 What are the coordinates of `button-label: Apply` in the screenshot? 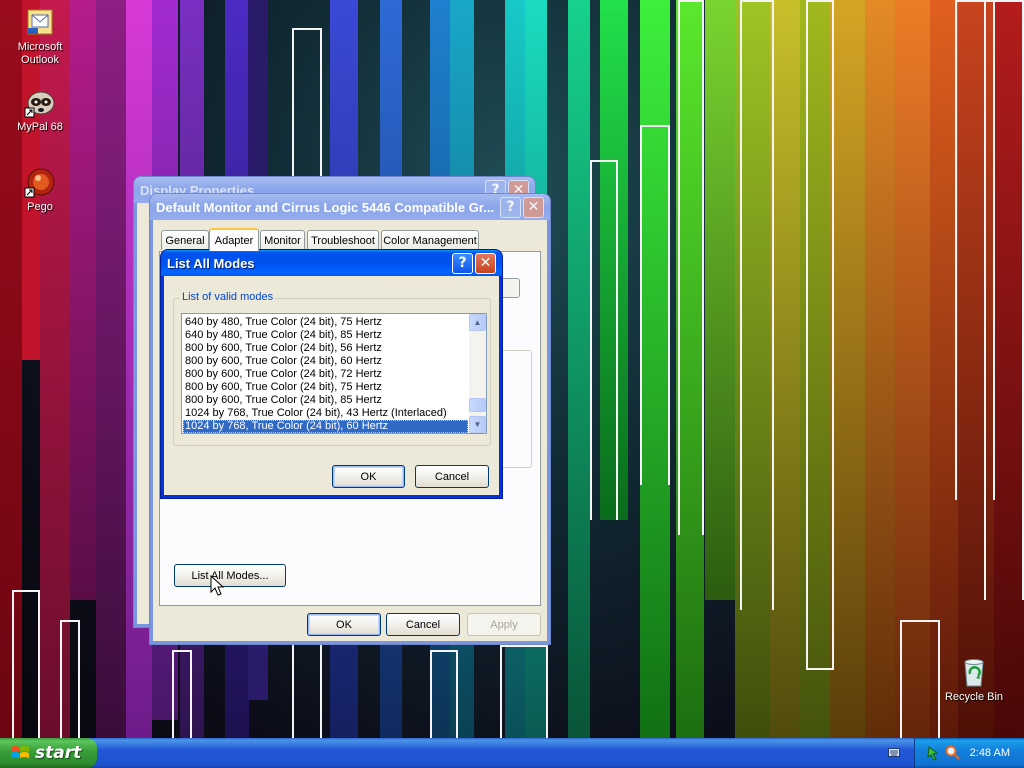 It's located at (504, 624).